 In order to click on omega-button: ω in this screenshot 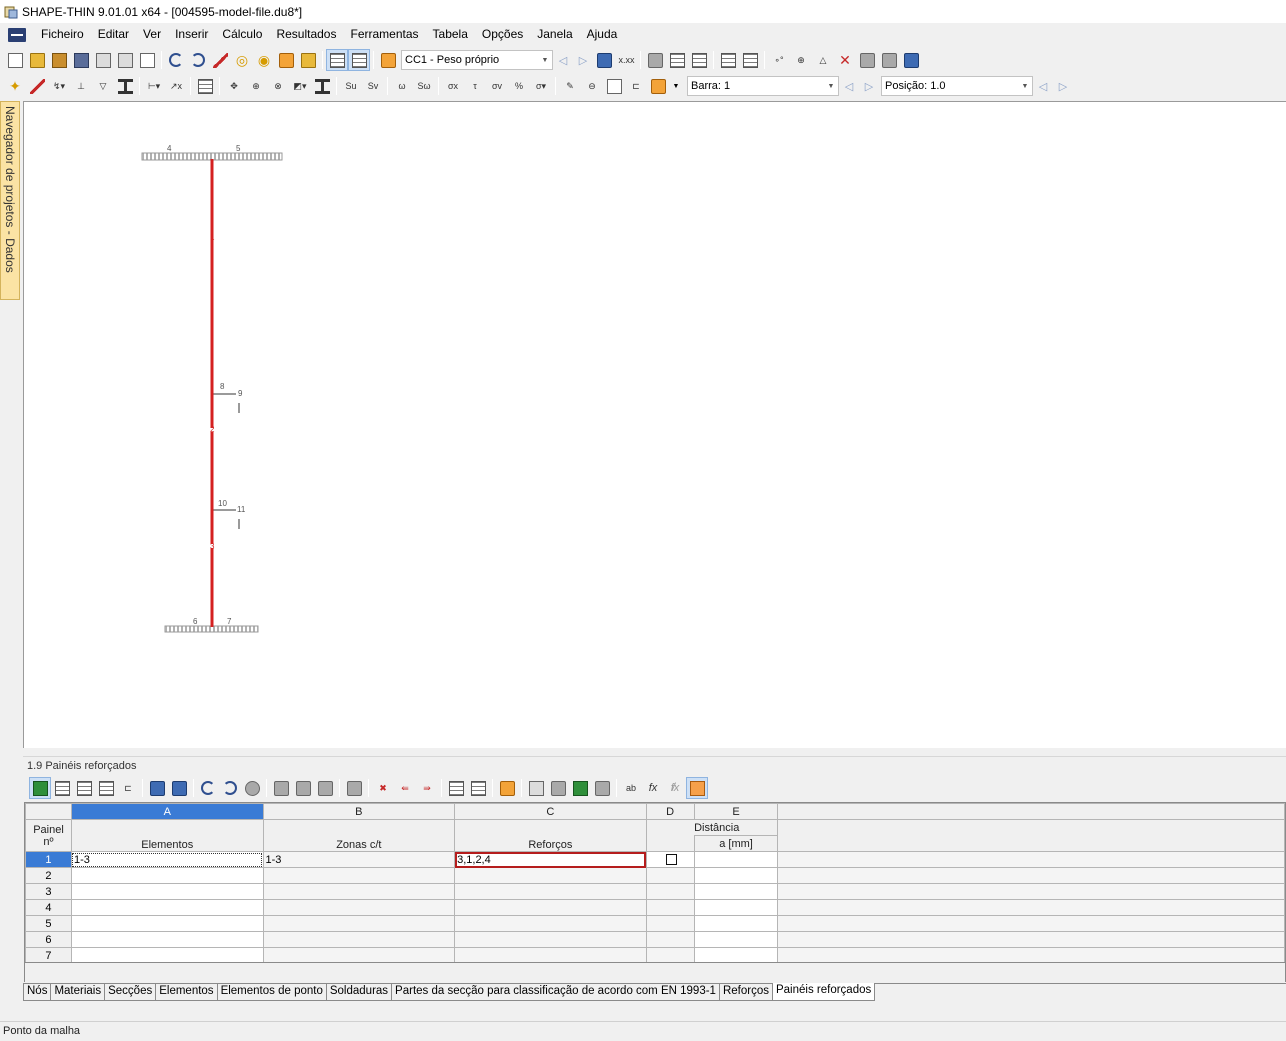, I will do `click(402, 86)`.